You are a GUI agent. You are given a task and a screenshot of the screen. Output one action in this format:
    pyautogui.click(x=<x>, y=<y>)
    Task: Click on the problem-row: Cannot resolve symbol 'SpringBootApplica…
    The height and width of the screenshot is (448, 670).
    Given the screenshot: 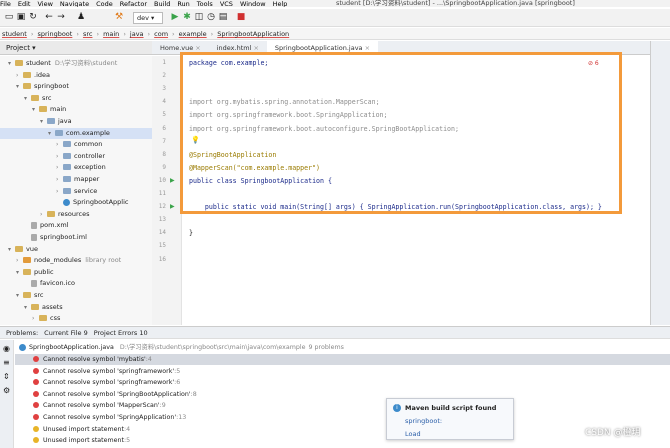 What is the action you would take?
    pyautogui.click(x=342, y=394)
    